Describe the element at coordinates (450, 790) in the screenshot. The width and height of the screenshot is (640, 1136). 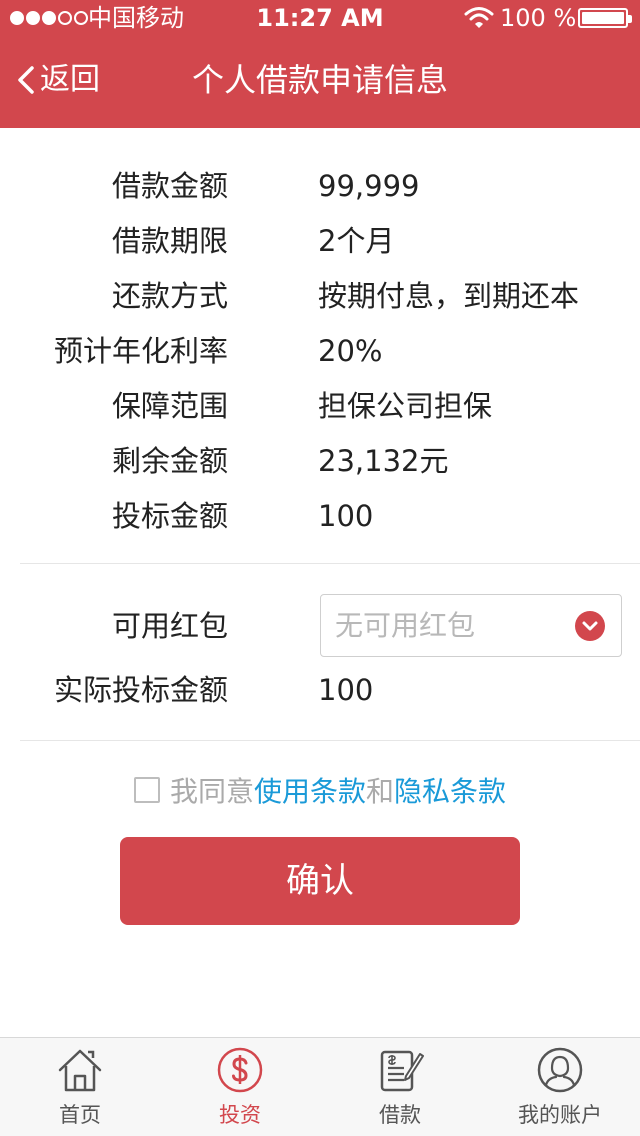
I see `privacy-policy-link: 隐私条款` at that location.